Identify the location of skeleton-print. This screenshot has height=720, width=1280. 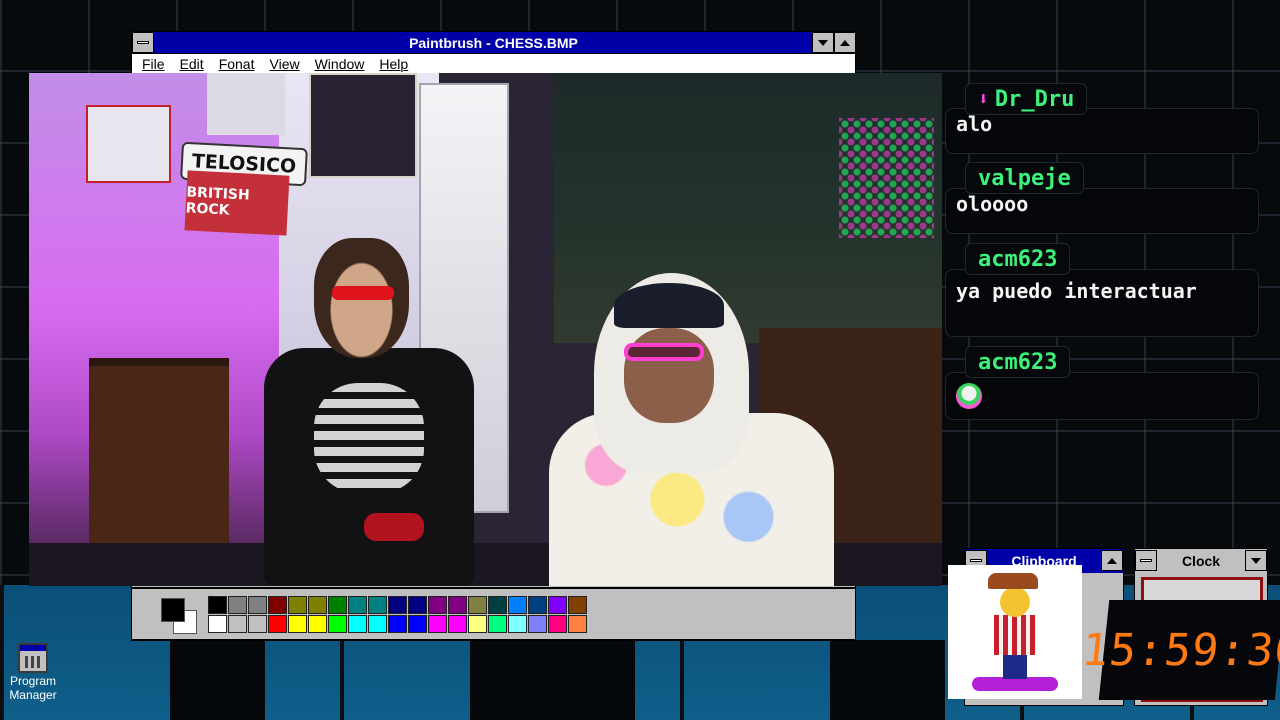
(369, 438).